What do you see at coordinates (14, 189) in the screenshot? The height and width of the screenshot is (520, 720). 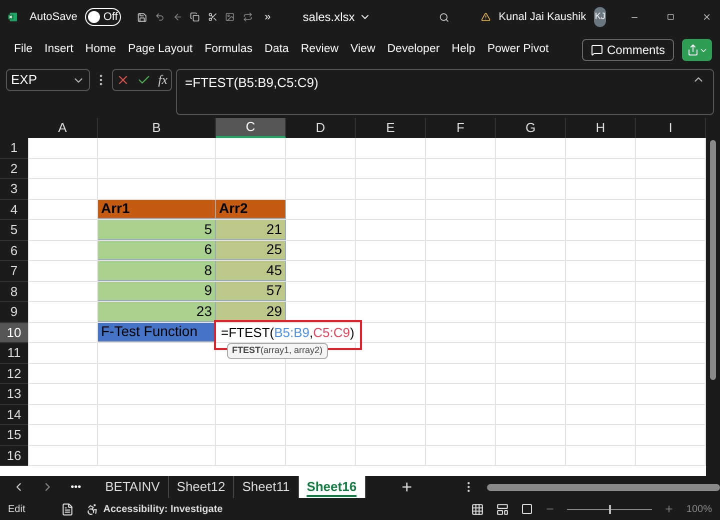 I see `row-header: 3` at bounding box center [14, 189].